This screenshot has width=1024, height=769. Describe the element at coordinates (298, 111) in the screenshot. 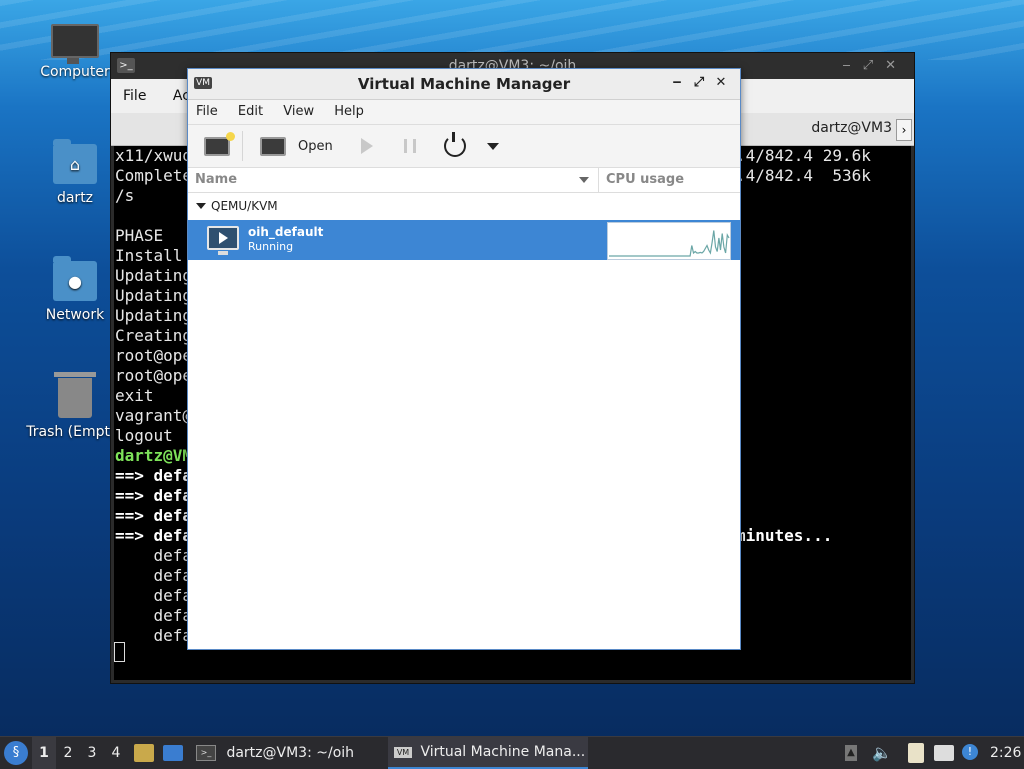

I see `menu-view: View` at that location.